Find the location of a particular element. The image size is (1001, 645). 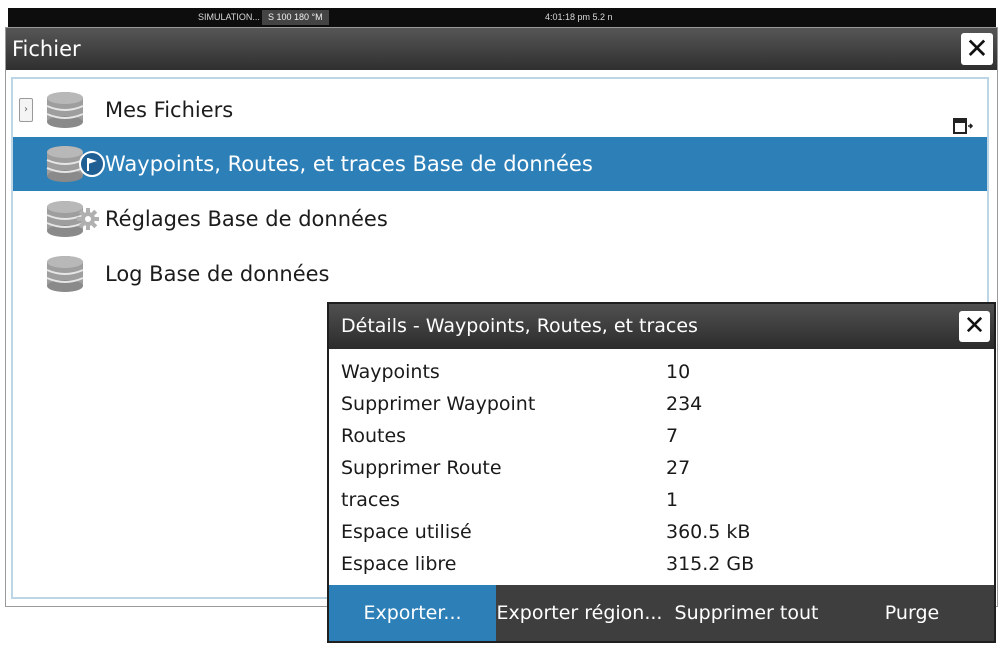

dialog-title: Détails - Waypoints, Routes, et traces is located at coordinates (519, 326).